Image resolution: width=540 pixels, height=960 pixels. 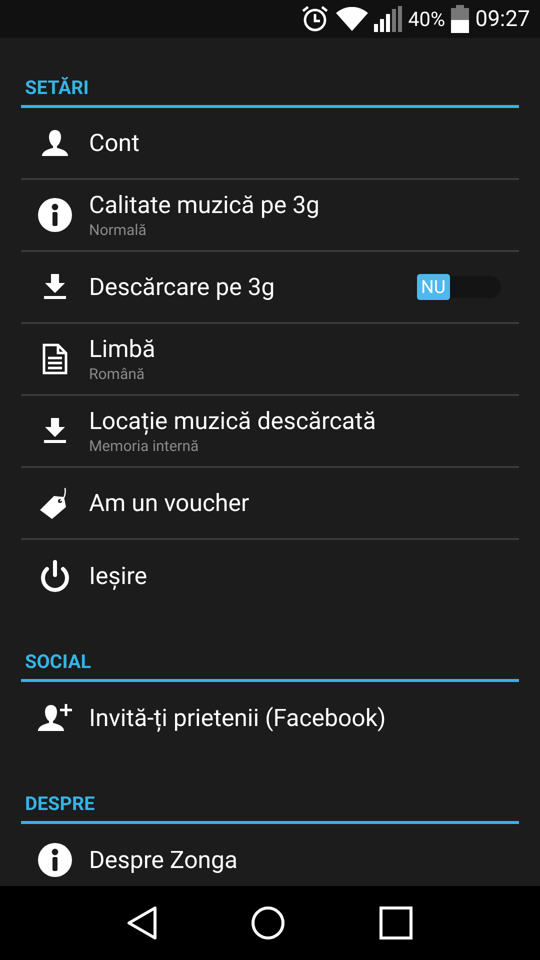 I want to click on section-header: SOCIAL, so click(x=58, y=662).